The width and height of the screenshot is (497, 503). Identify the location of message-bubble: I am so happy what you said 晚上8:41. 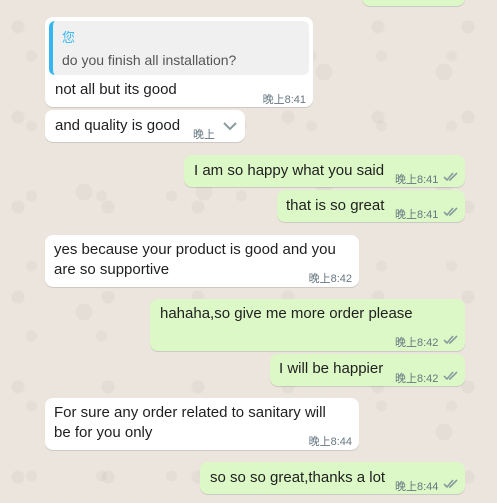
(324, 171).